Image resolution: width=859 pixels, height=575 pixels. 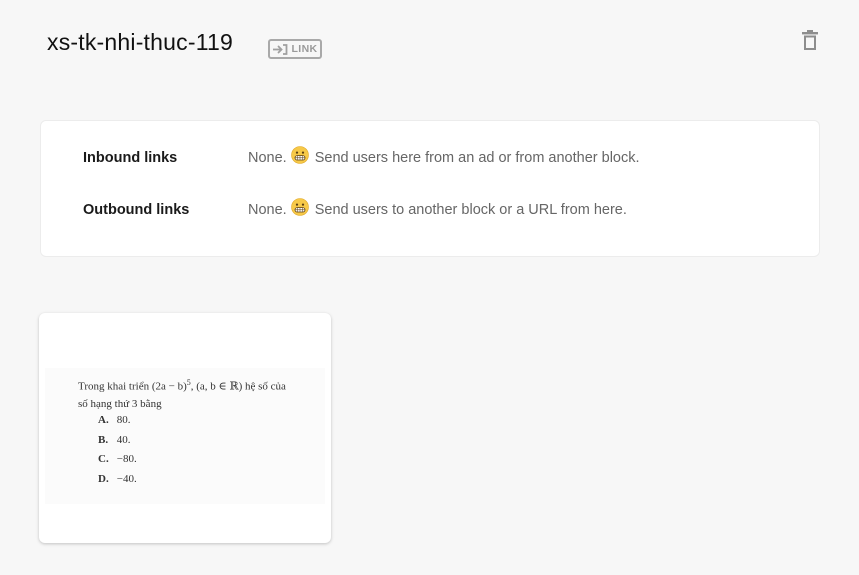 I want to click on answer-options: A. 80. B. 40. C. −80. D. −40., so click(x=117, y=450).